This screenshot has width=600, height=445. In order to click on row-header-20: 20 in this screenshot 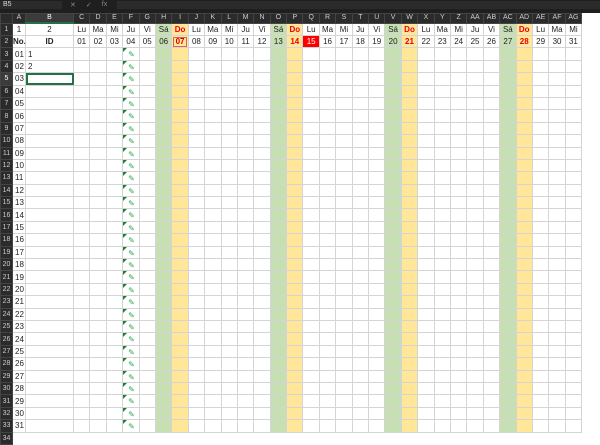, I will do `click(6, 265)`.